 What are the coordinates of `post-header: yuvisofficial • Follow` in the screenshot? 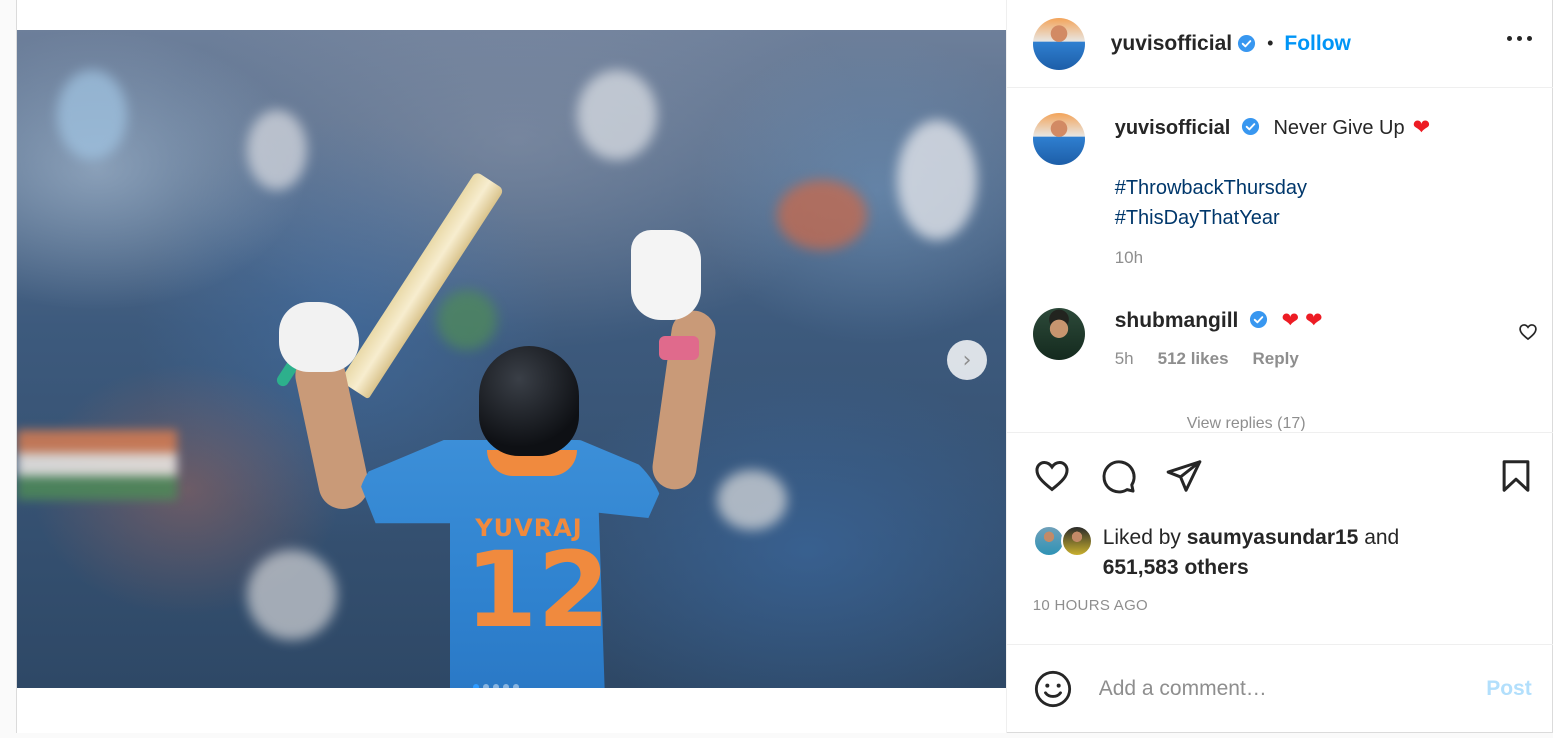 It's located at (1279, 44).